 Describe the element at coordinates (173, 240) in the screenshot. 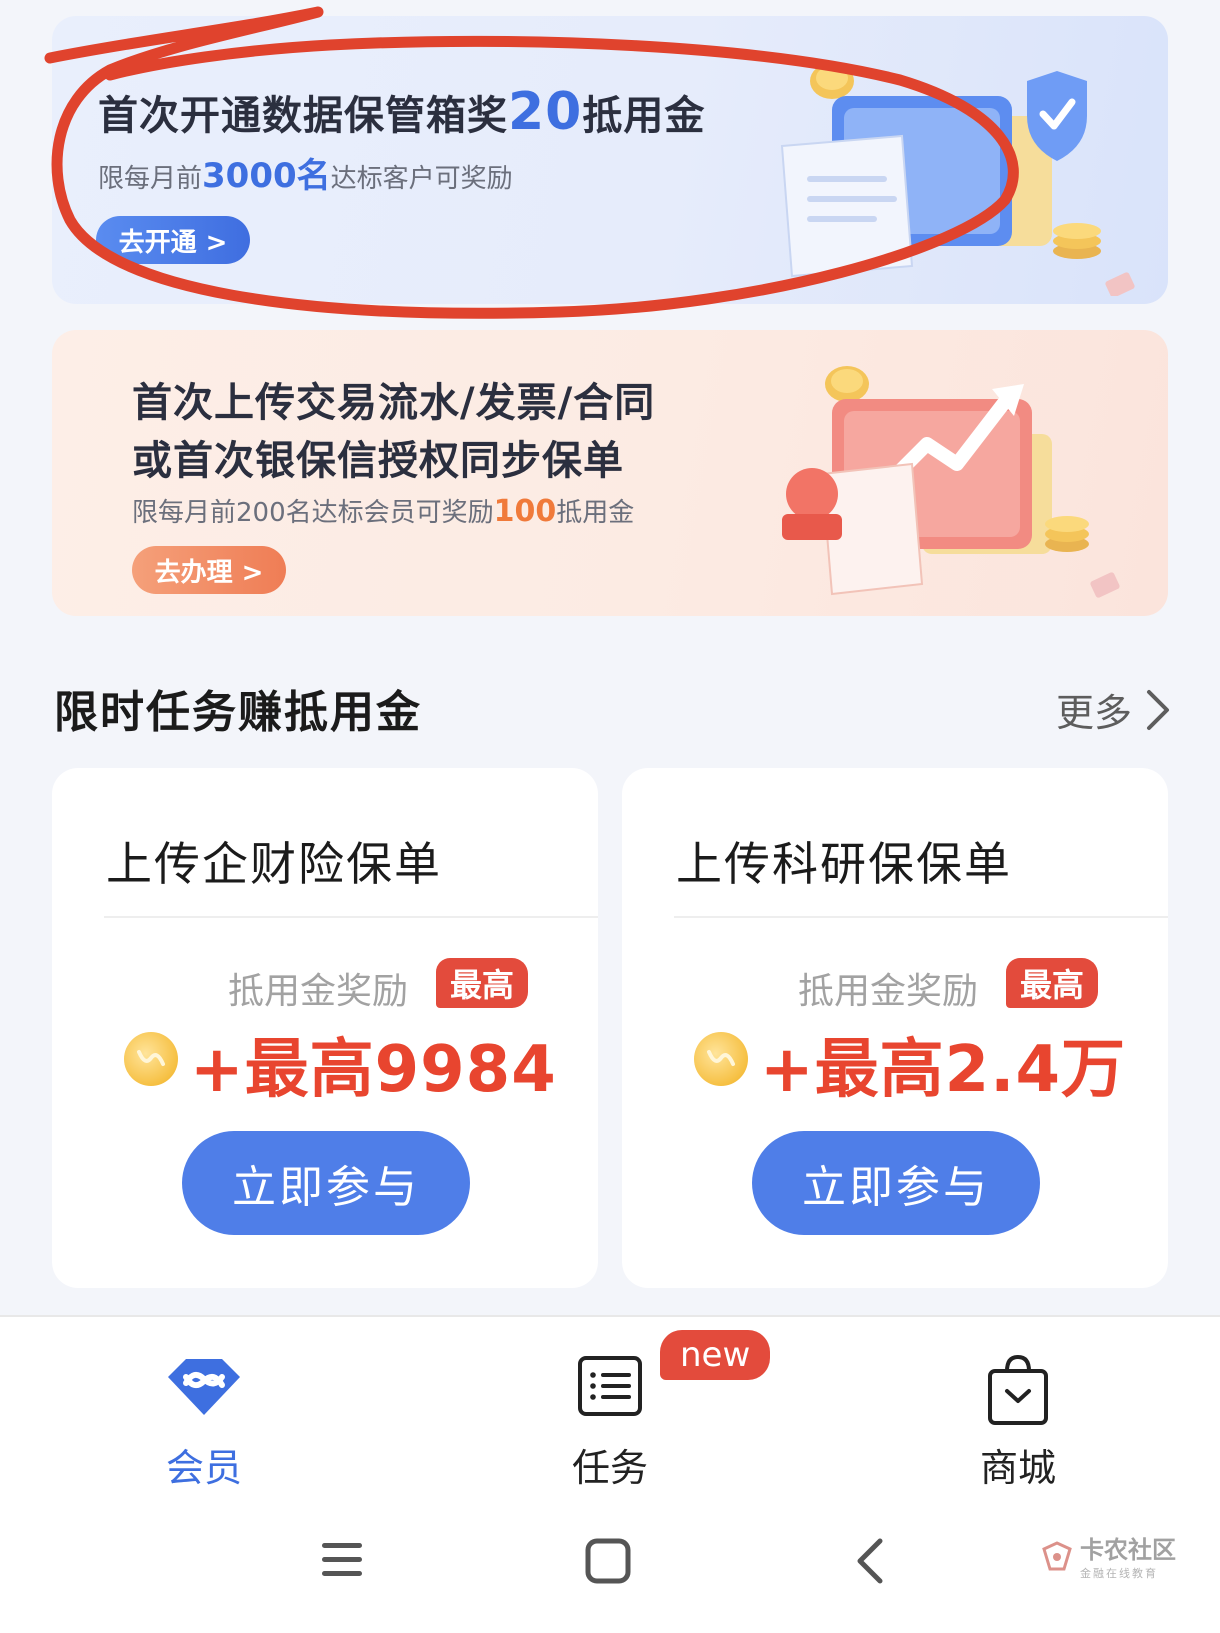

I see `open-vault-button: 去开通 >` at that location.